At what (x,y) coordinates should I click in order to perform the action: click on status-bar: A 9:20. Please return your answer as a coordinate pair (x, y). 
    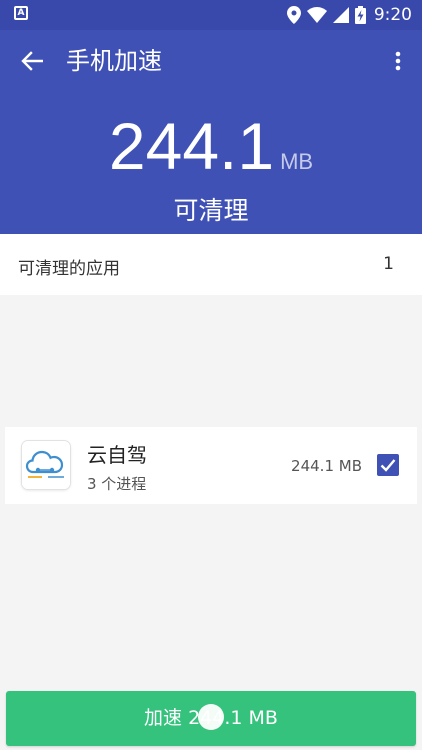
    Looking at the image, I should click on (211, 15).